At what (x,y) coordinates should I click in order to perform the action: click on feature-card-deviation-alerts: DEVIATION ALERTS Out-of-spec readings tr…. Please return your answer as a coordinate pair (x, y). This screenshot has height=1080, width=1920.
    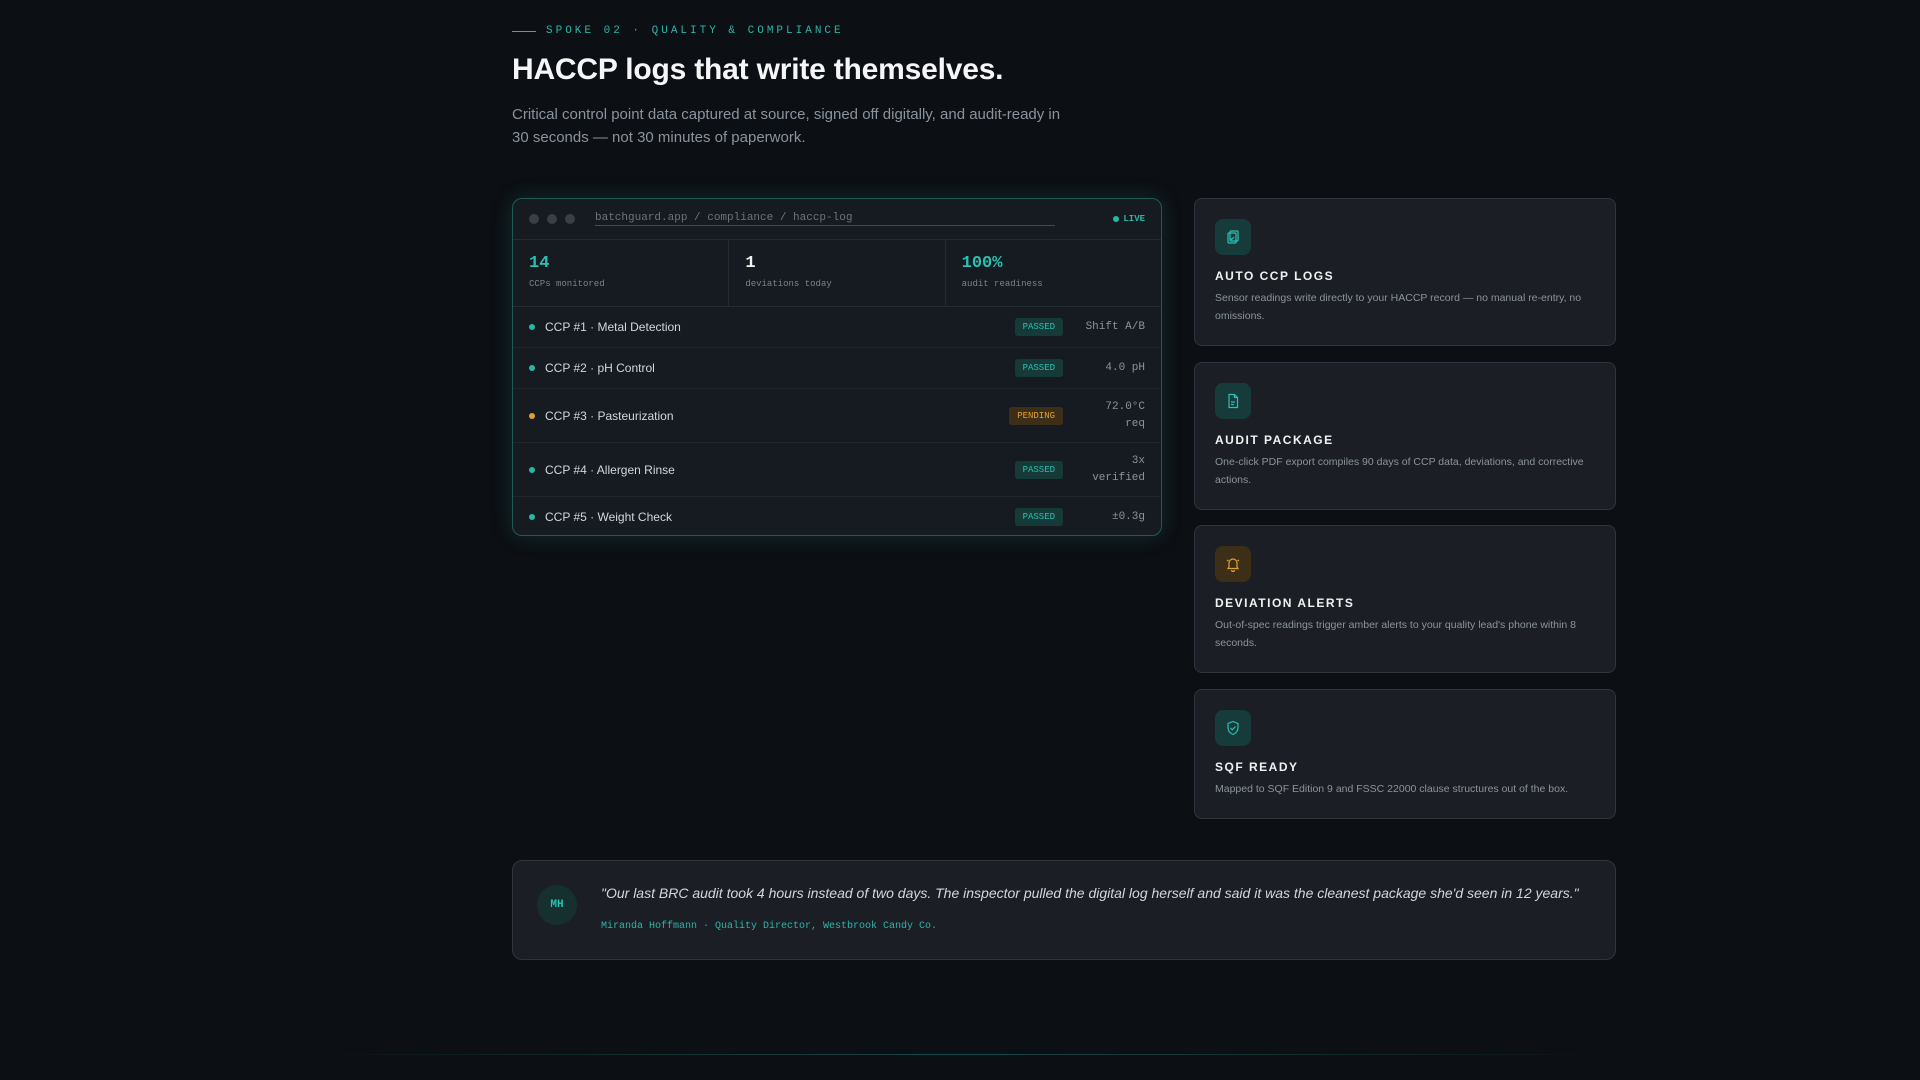
    Looking at the image, I should click on (1405, 599).